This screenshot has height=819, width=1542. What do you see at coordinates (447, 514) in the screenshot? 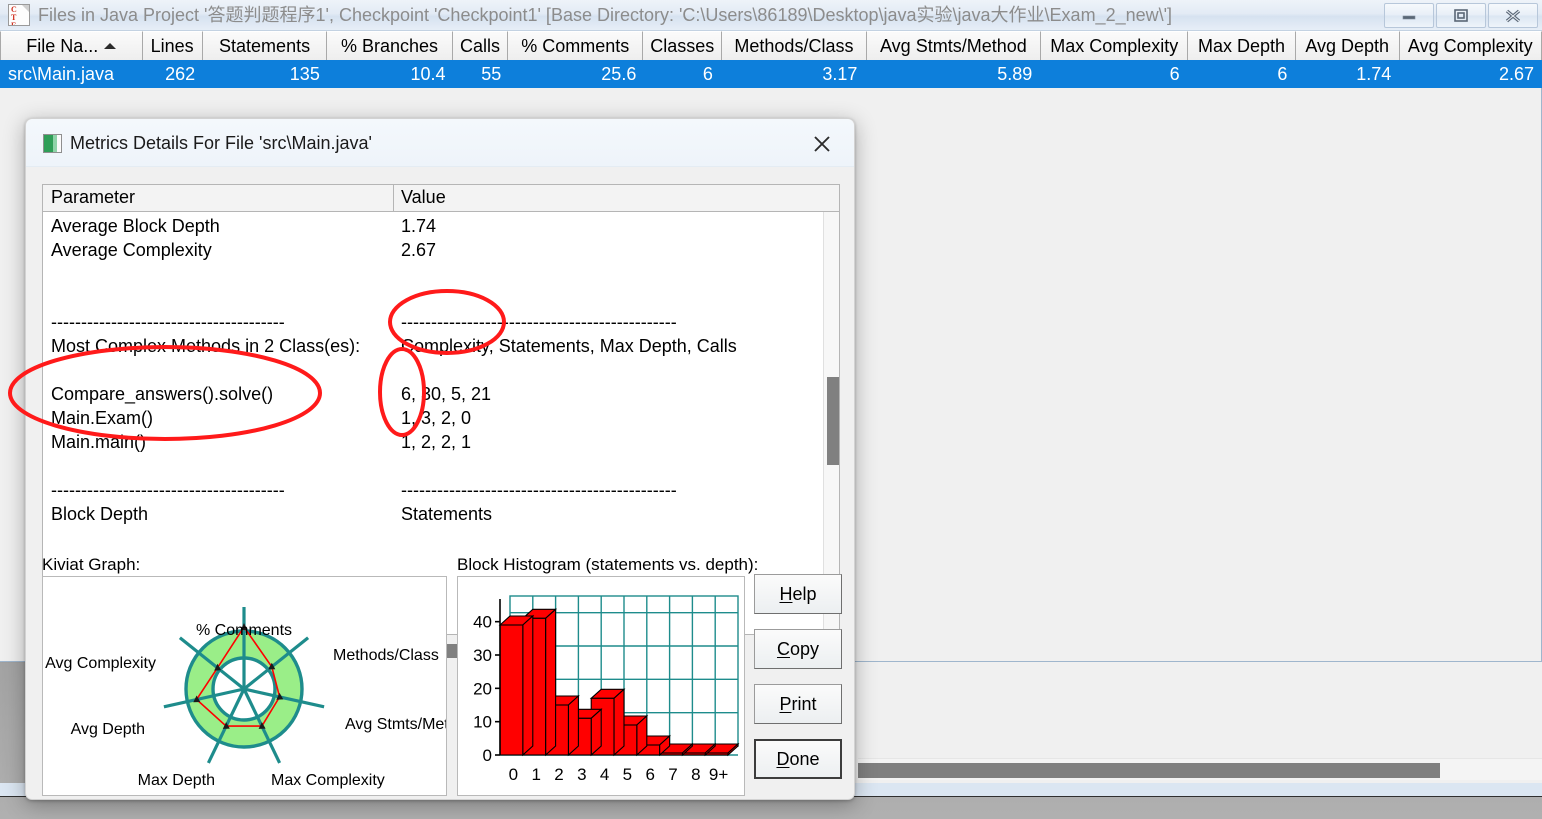
I see `report-line-value: Statements` at bounding box center [447, 514].